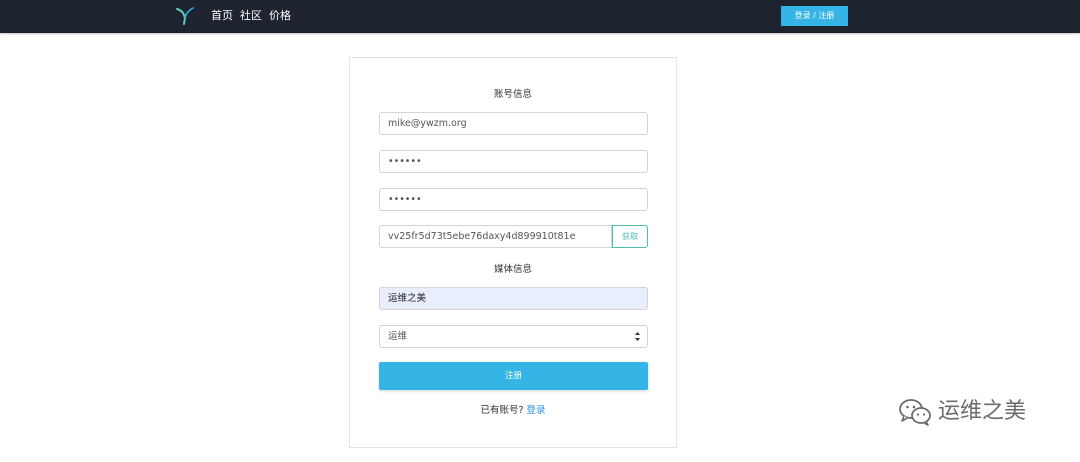 The height and width of the screenshot is (462, 1080). I want to click on category-select: 运维, so click(513, 336).